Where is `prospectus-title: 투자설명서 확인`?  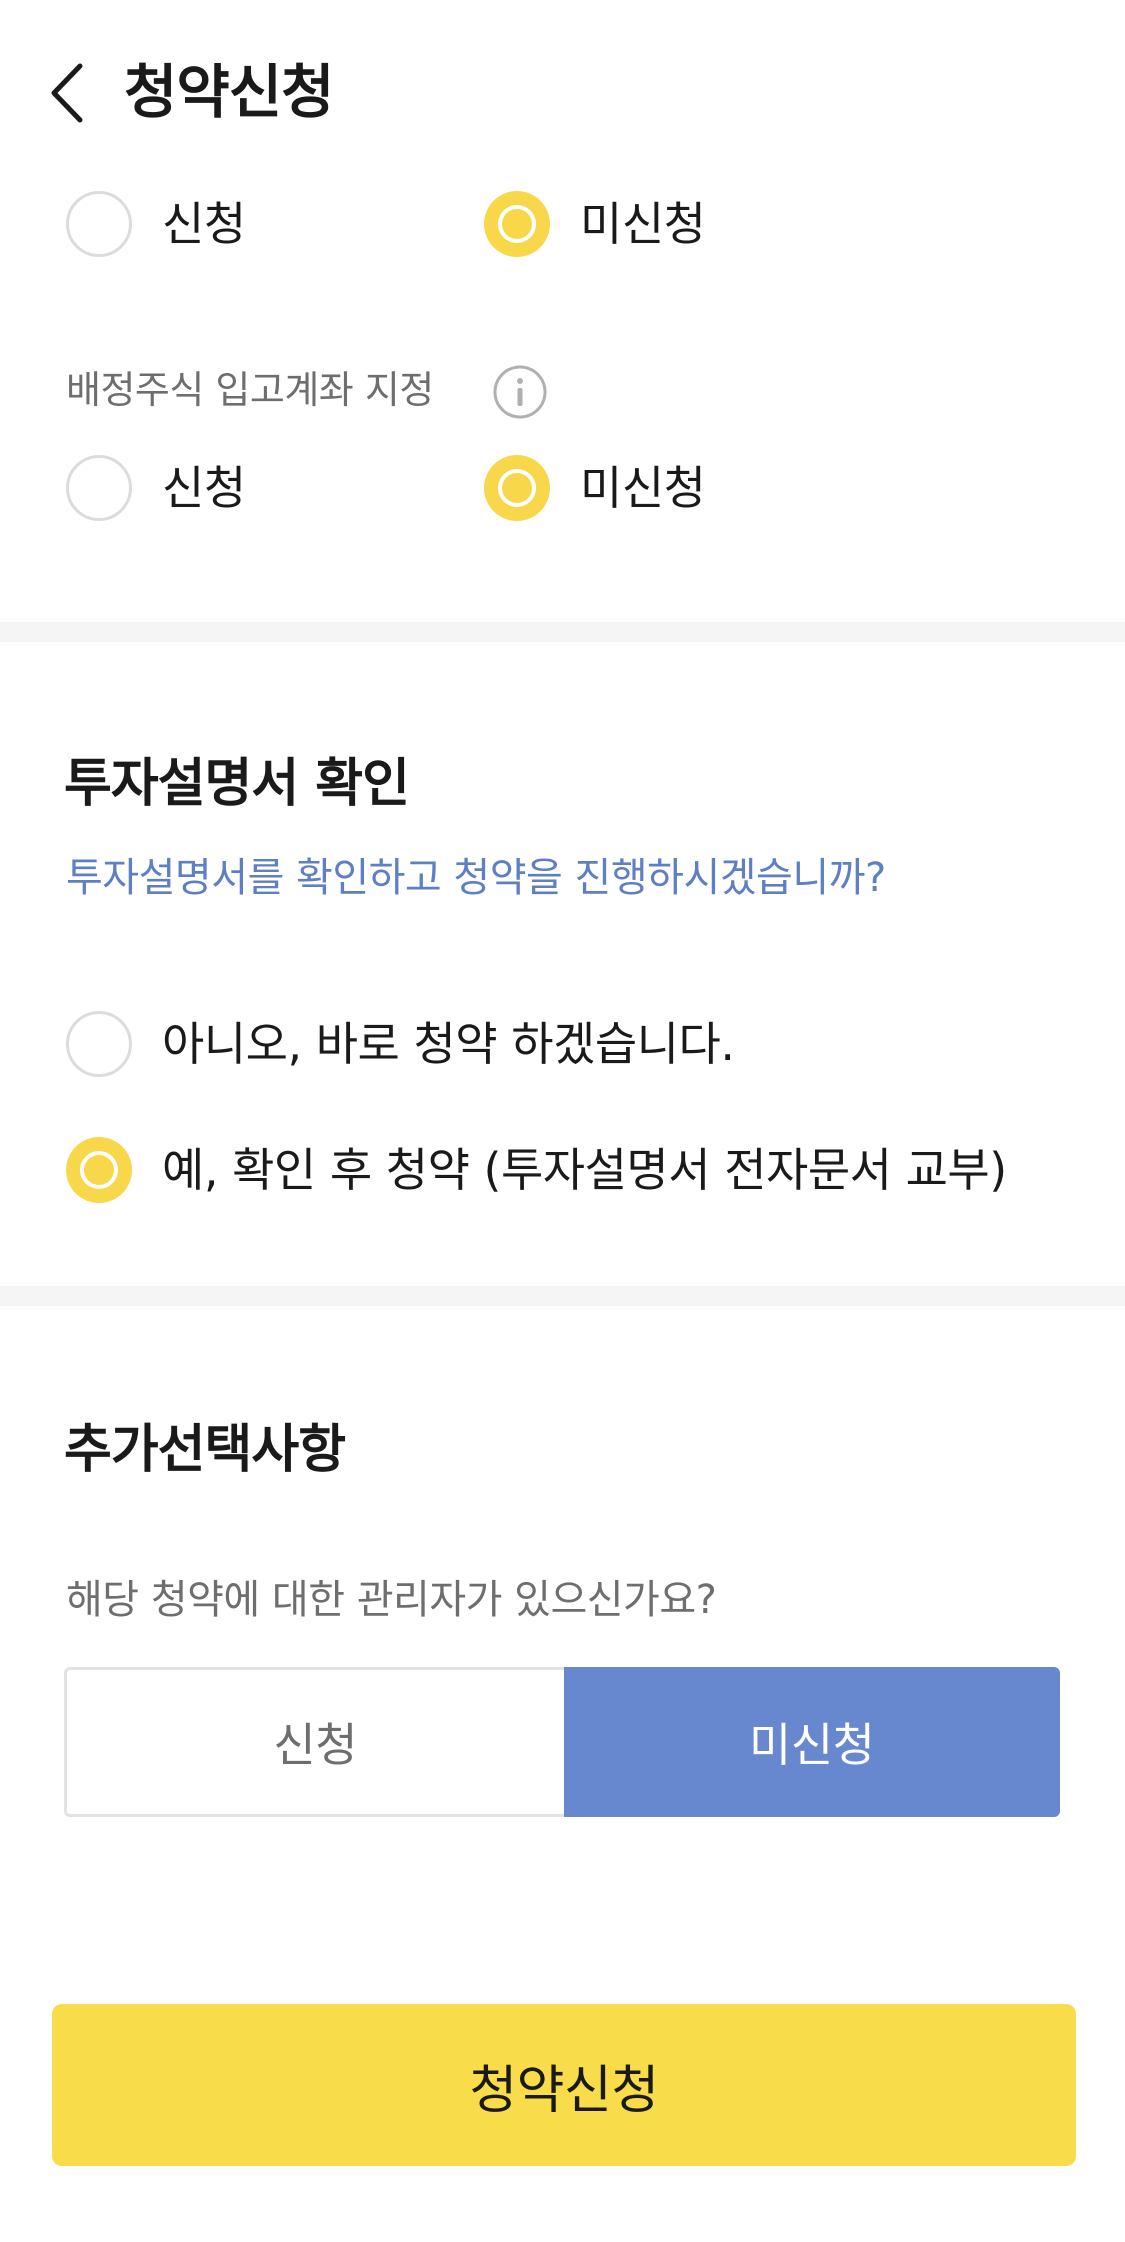
prospectus-title: 투자설명서 확인 is located at coordinates (237, 784).